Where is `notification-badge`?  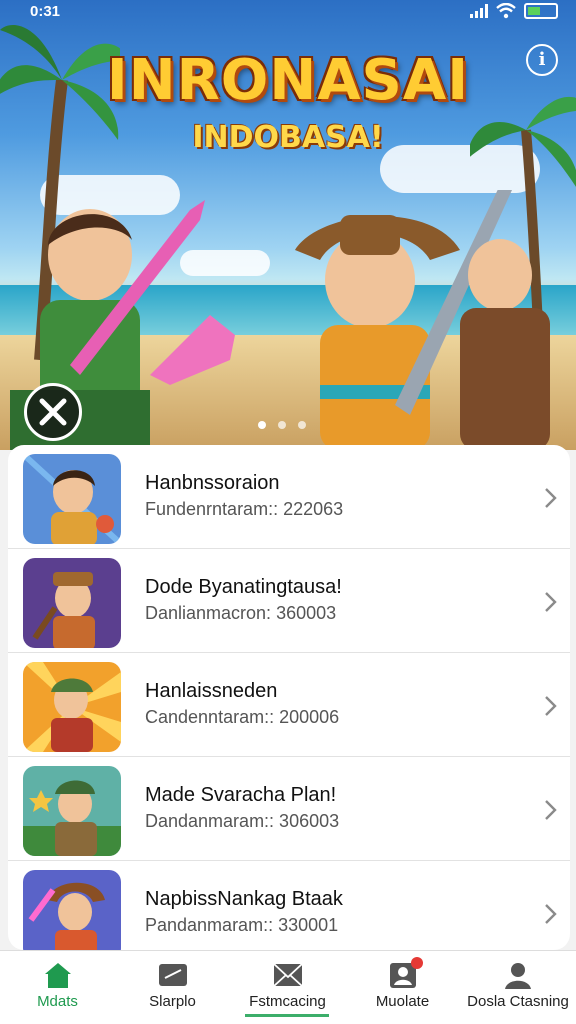 notification-badge is located at coordinates (417, 963).